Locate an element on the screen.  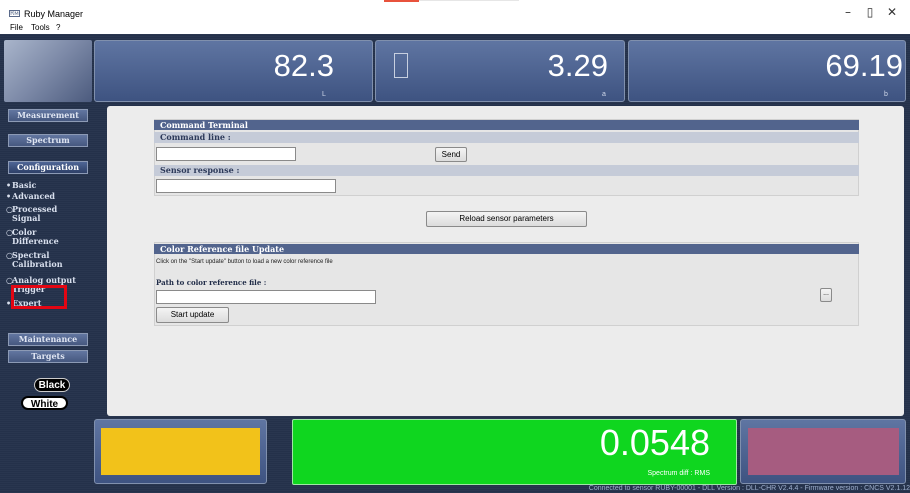
path-input is located at coordinates (266, 297).